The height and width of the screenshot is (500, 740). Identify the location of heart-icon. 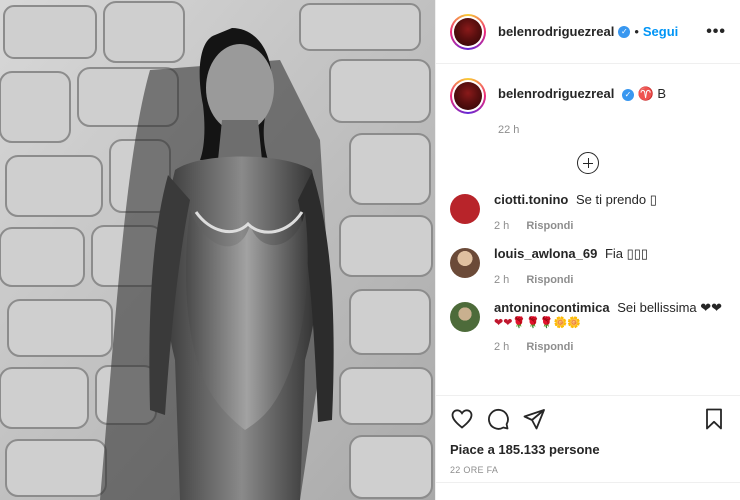
(462, 419).